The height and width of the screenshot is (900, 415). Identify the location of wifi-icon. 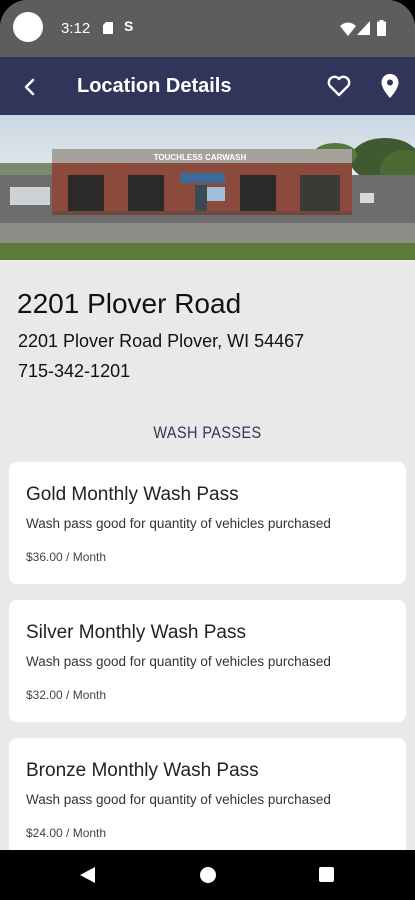
(348, 29).